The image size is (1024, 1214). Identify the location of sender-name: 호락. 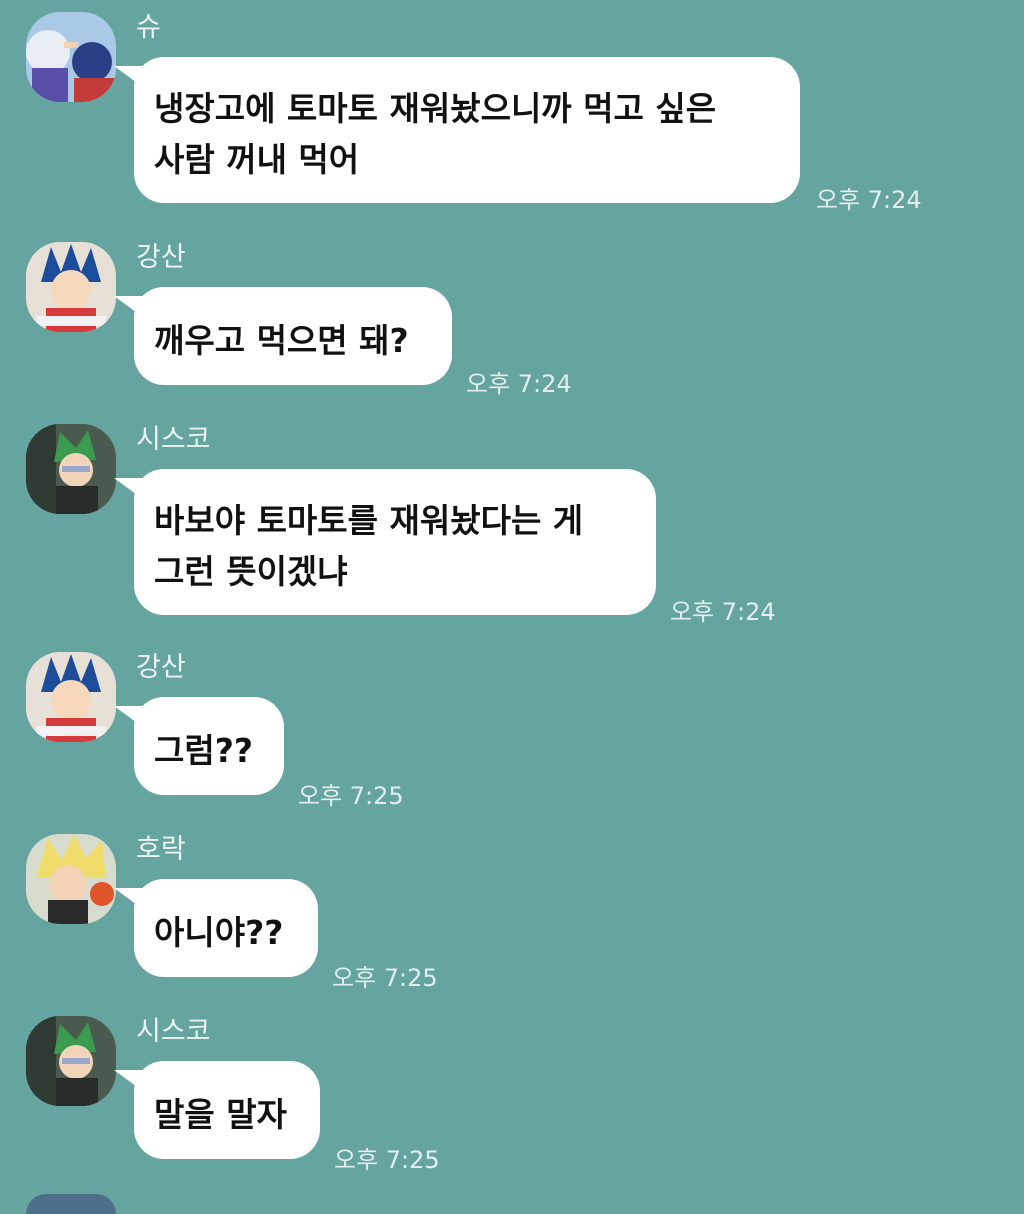
(161, 849).